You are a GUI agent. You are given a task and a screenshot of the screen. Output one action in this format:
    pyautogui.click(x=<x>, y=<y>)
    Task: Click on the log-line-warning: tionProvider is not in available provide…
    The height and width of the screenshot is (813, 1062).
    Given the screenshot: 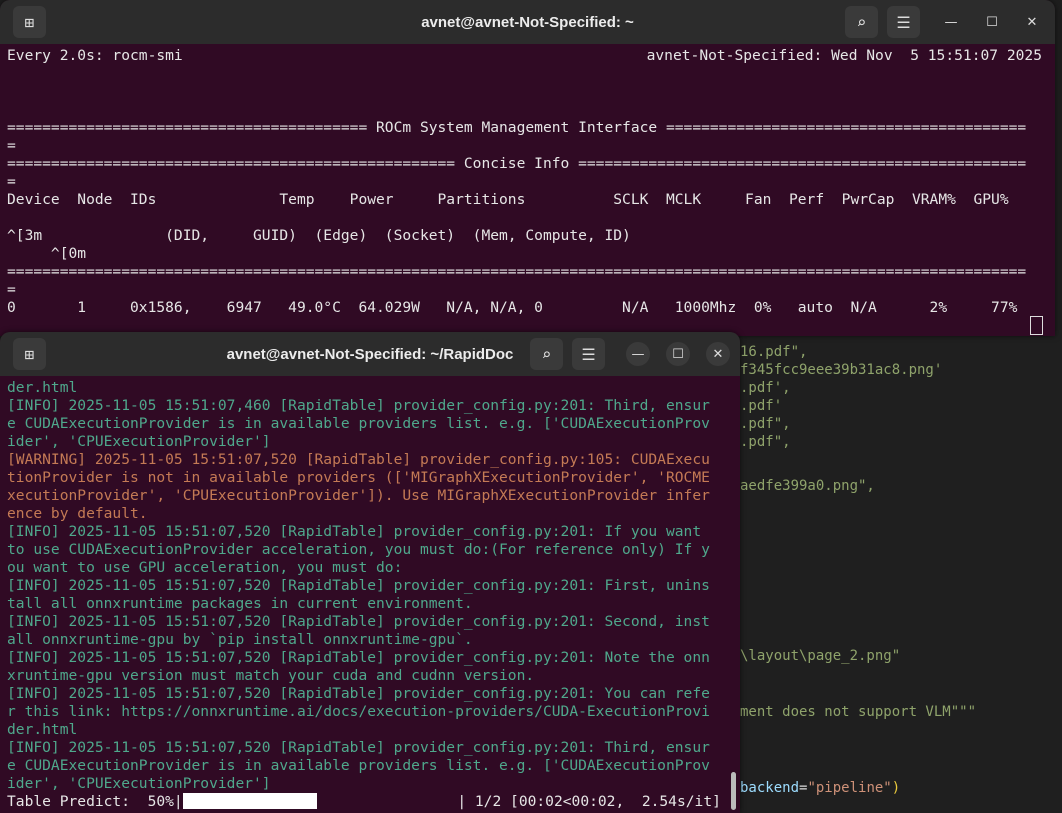 What is the action you would take?
    pyautogui.click(x=358, y=477)
    